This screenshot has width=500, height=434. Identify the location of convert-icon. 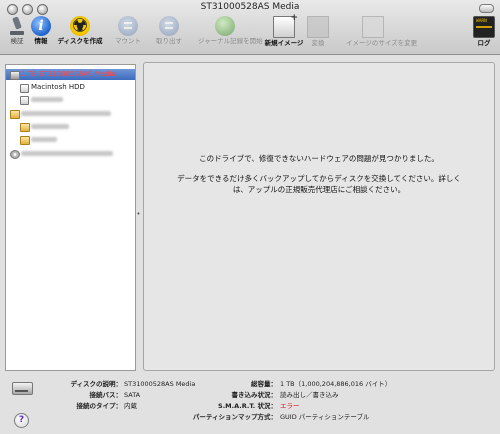
(318, 27).